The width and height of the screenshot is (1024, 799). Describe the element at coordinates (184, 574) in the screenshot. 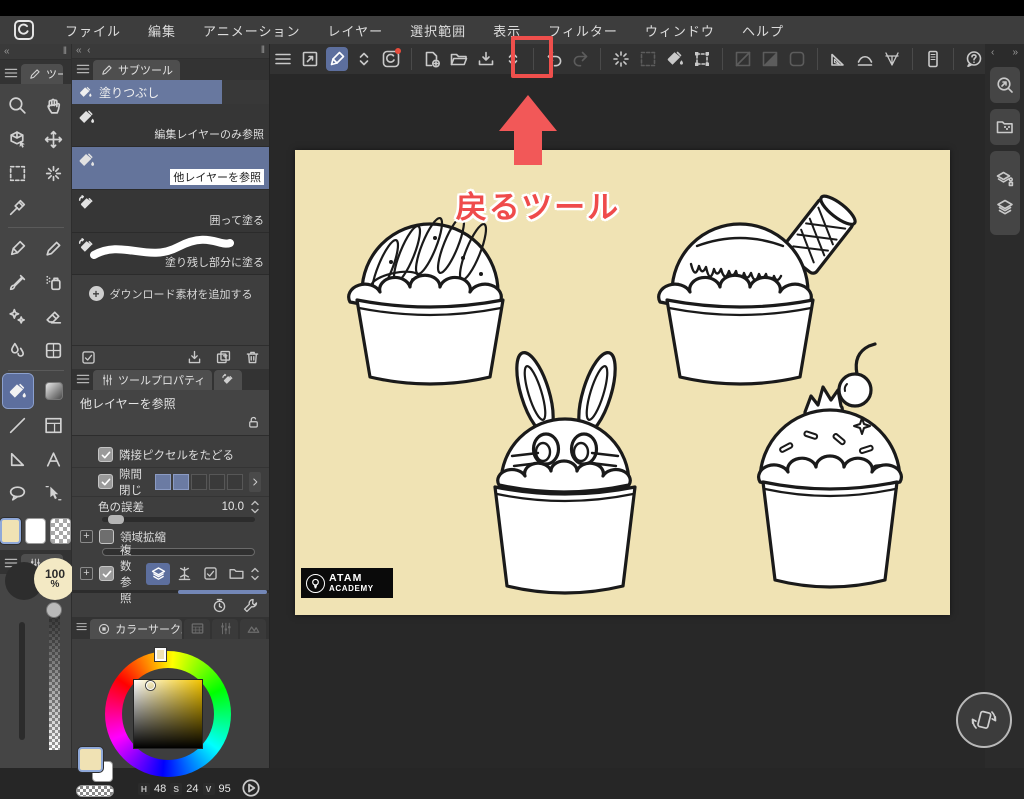

I see `refer-reference-layer-button` at that location.